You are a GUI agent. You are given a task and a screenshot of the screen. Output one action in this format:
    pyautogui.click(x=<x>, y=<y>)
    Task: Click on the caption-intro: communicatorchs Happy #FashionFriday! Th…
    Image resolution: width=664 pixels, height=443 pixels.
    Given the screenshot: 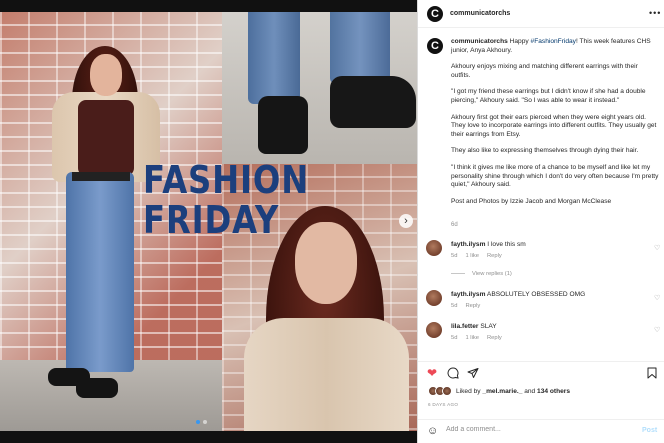 What is the action you would take?
    pyautogui.click(x=555, y=46)
    